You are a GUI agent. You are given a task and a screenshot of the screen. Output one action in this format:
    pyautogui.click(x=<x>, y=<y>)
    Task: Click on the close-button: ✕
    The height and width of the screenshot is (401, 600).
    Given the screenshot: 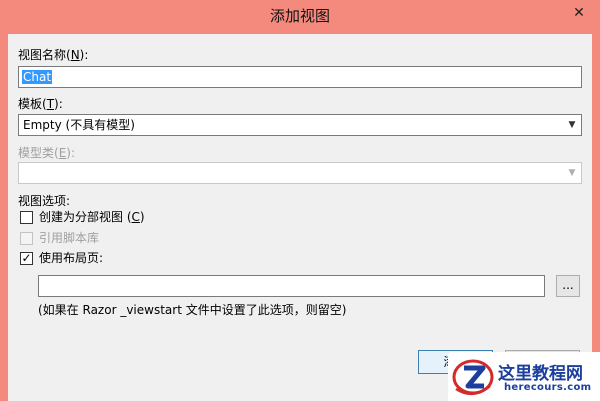 What is the action you would take?
    pyautogui.click(x=579, y=13)
    